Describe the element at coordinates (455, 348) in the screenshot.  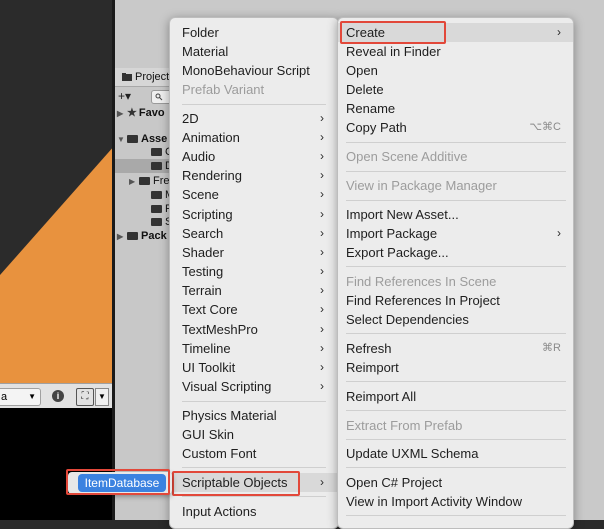
I see `menu-item-refresh: Refresh ⌘R` at that location.